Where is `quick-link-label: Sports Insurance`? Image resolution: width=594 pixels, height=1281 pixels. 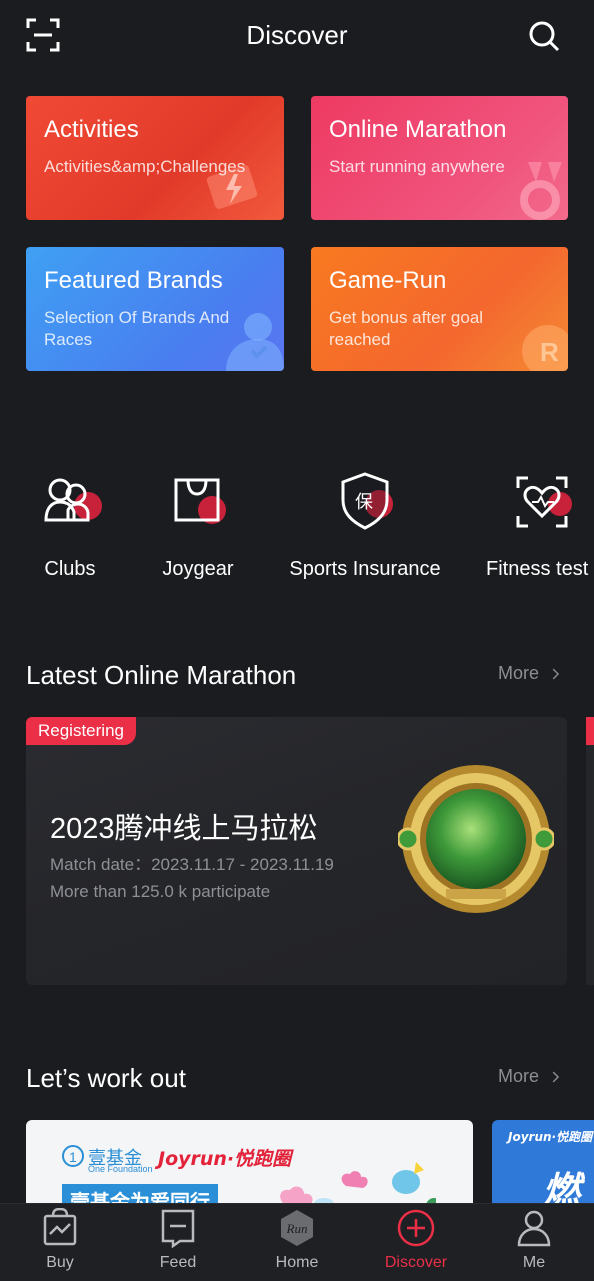
quick-link-label: Sports Insurance is located at coordinates (365, 569).